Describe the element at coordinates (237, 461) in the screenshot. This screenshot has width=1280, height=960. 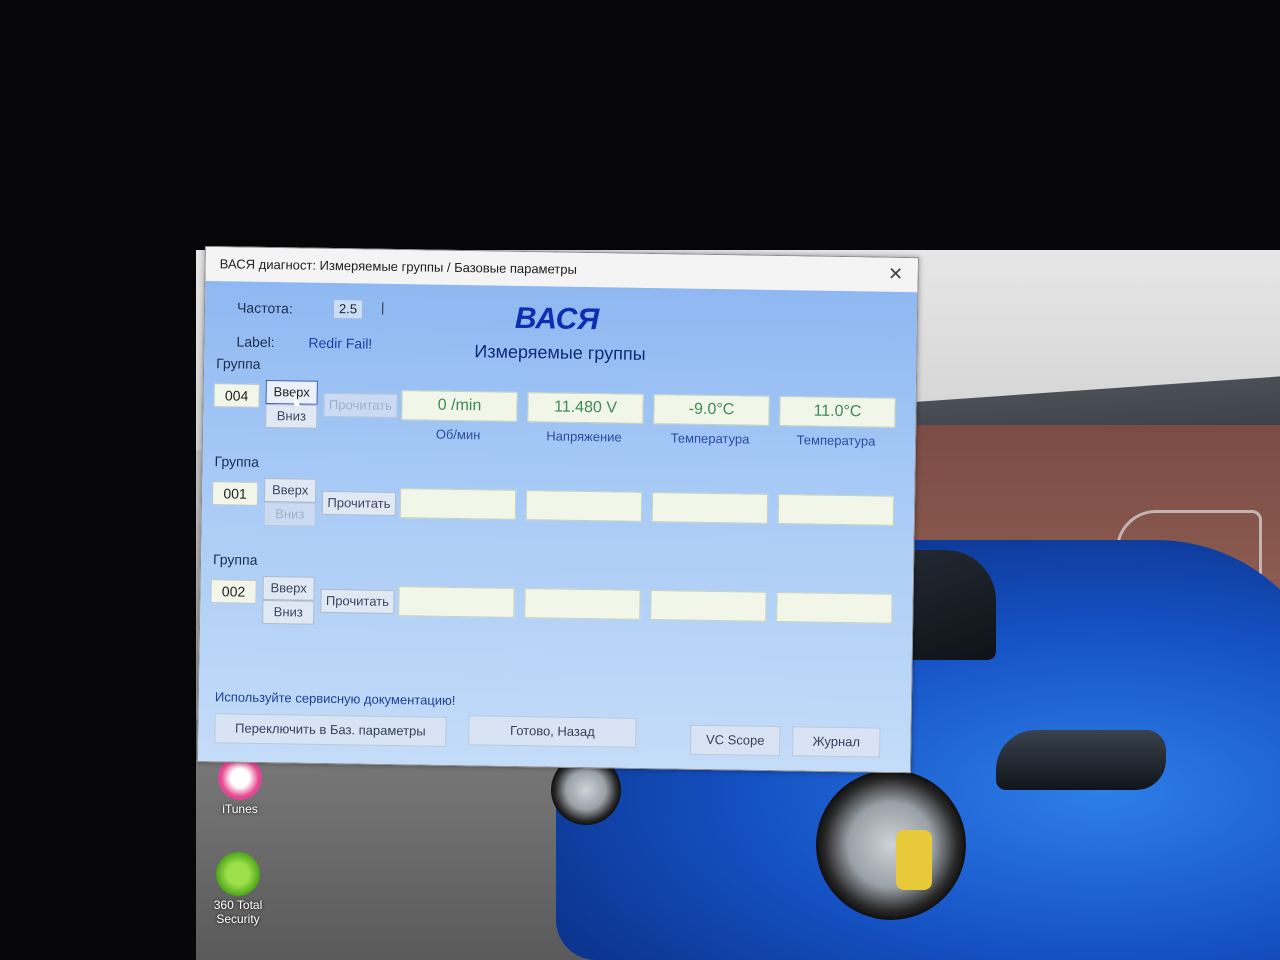
I see `group-2-heading: Группа` at that location.